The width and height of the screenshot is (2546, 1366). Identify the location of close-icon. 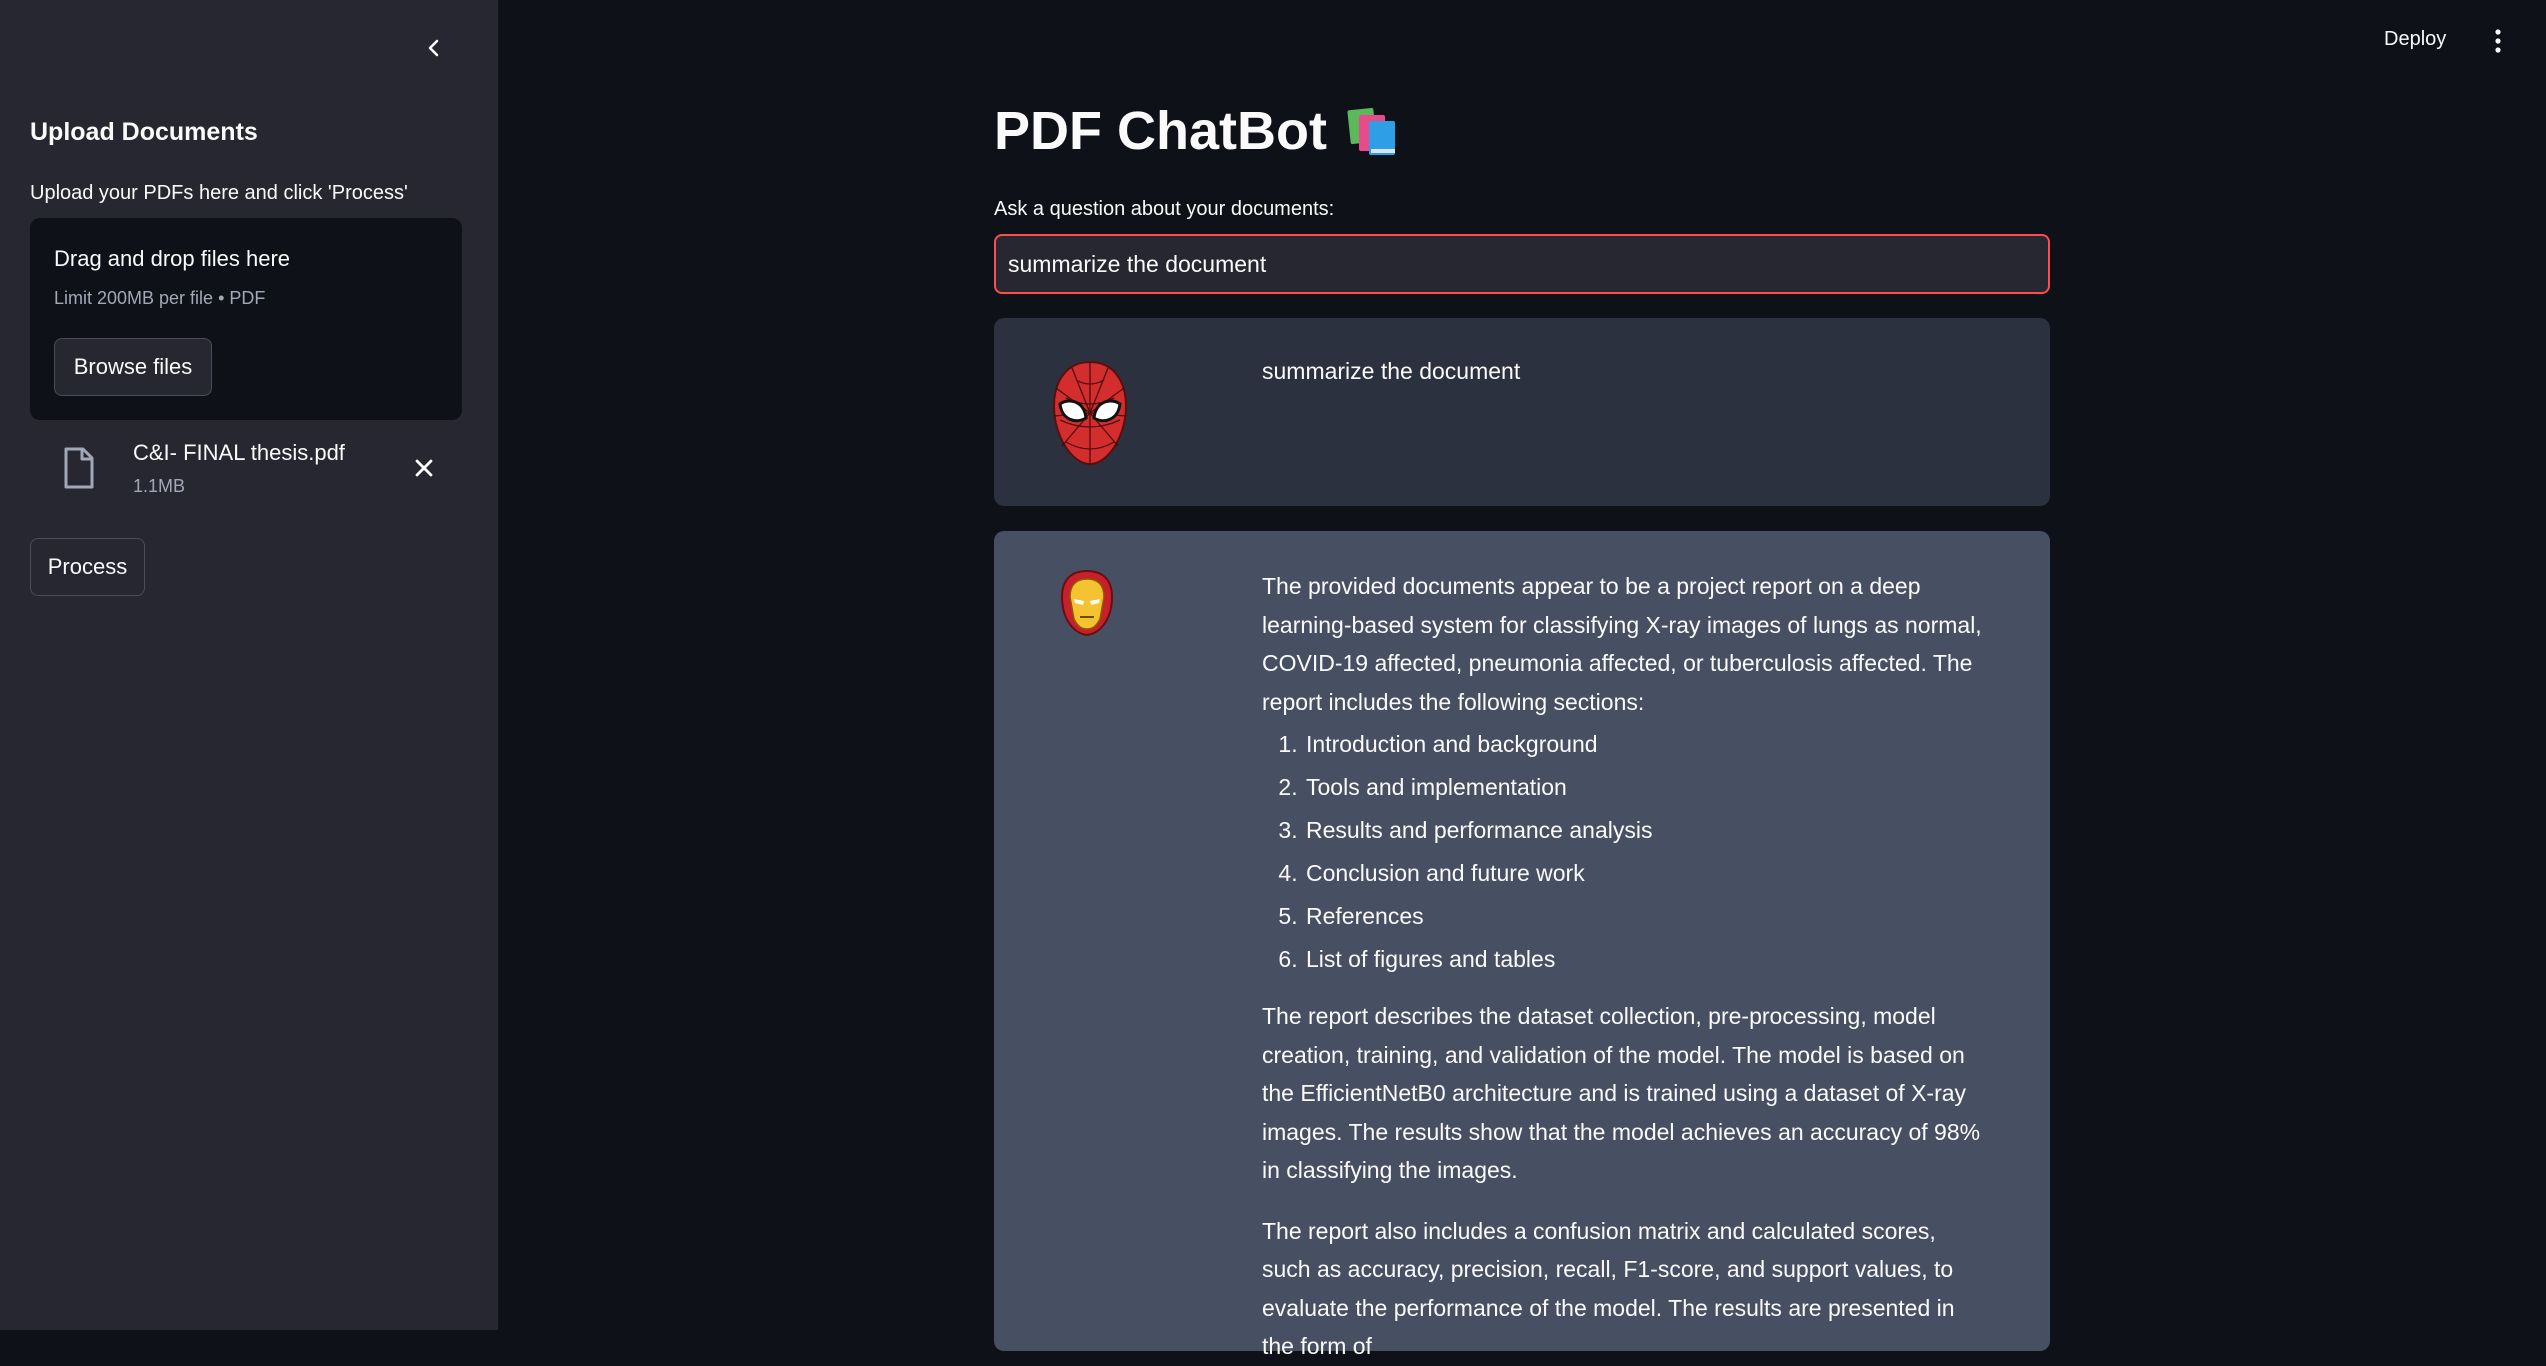
(424, 468).